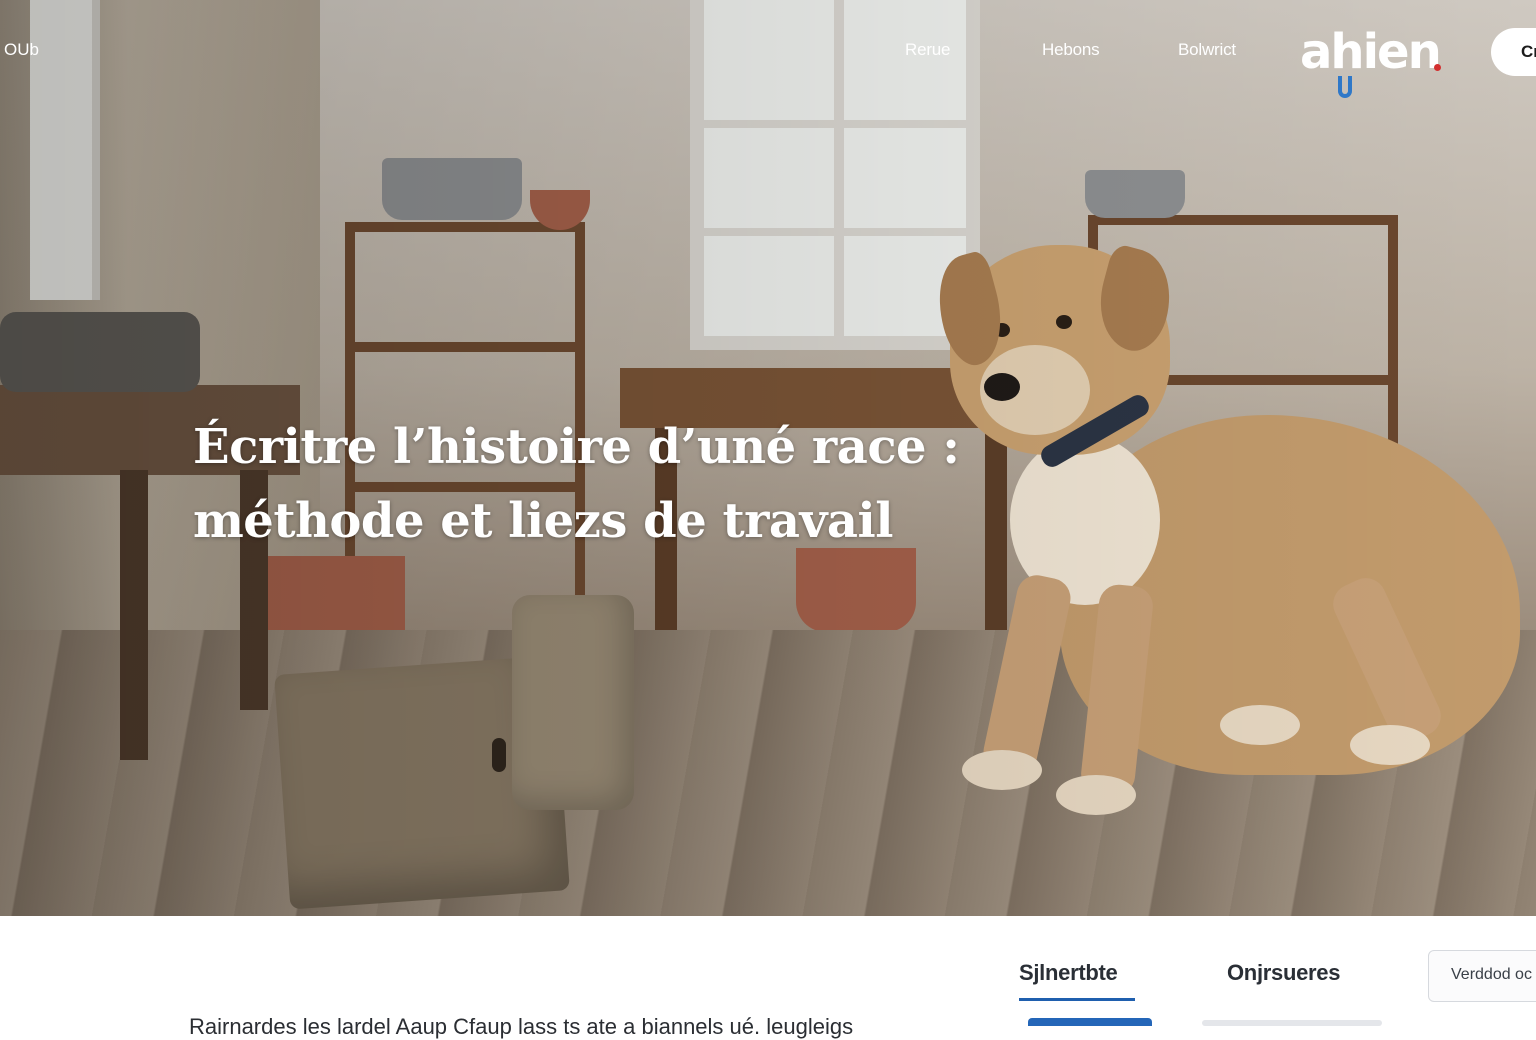  I want to click on logo-text: ahien, so click(1371, 52).